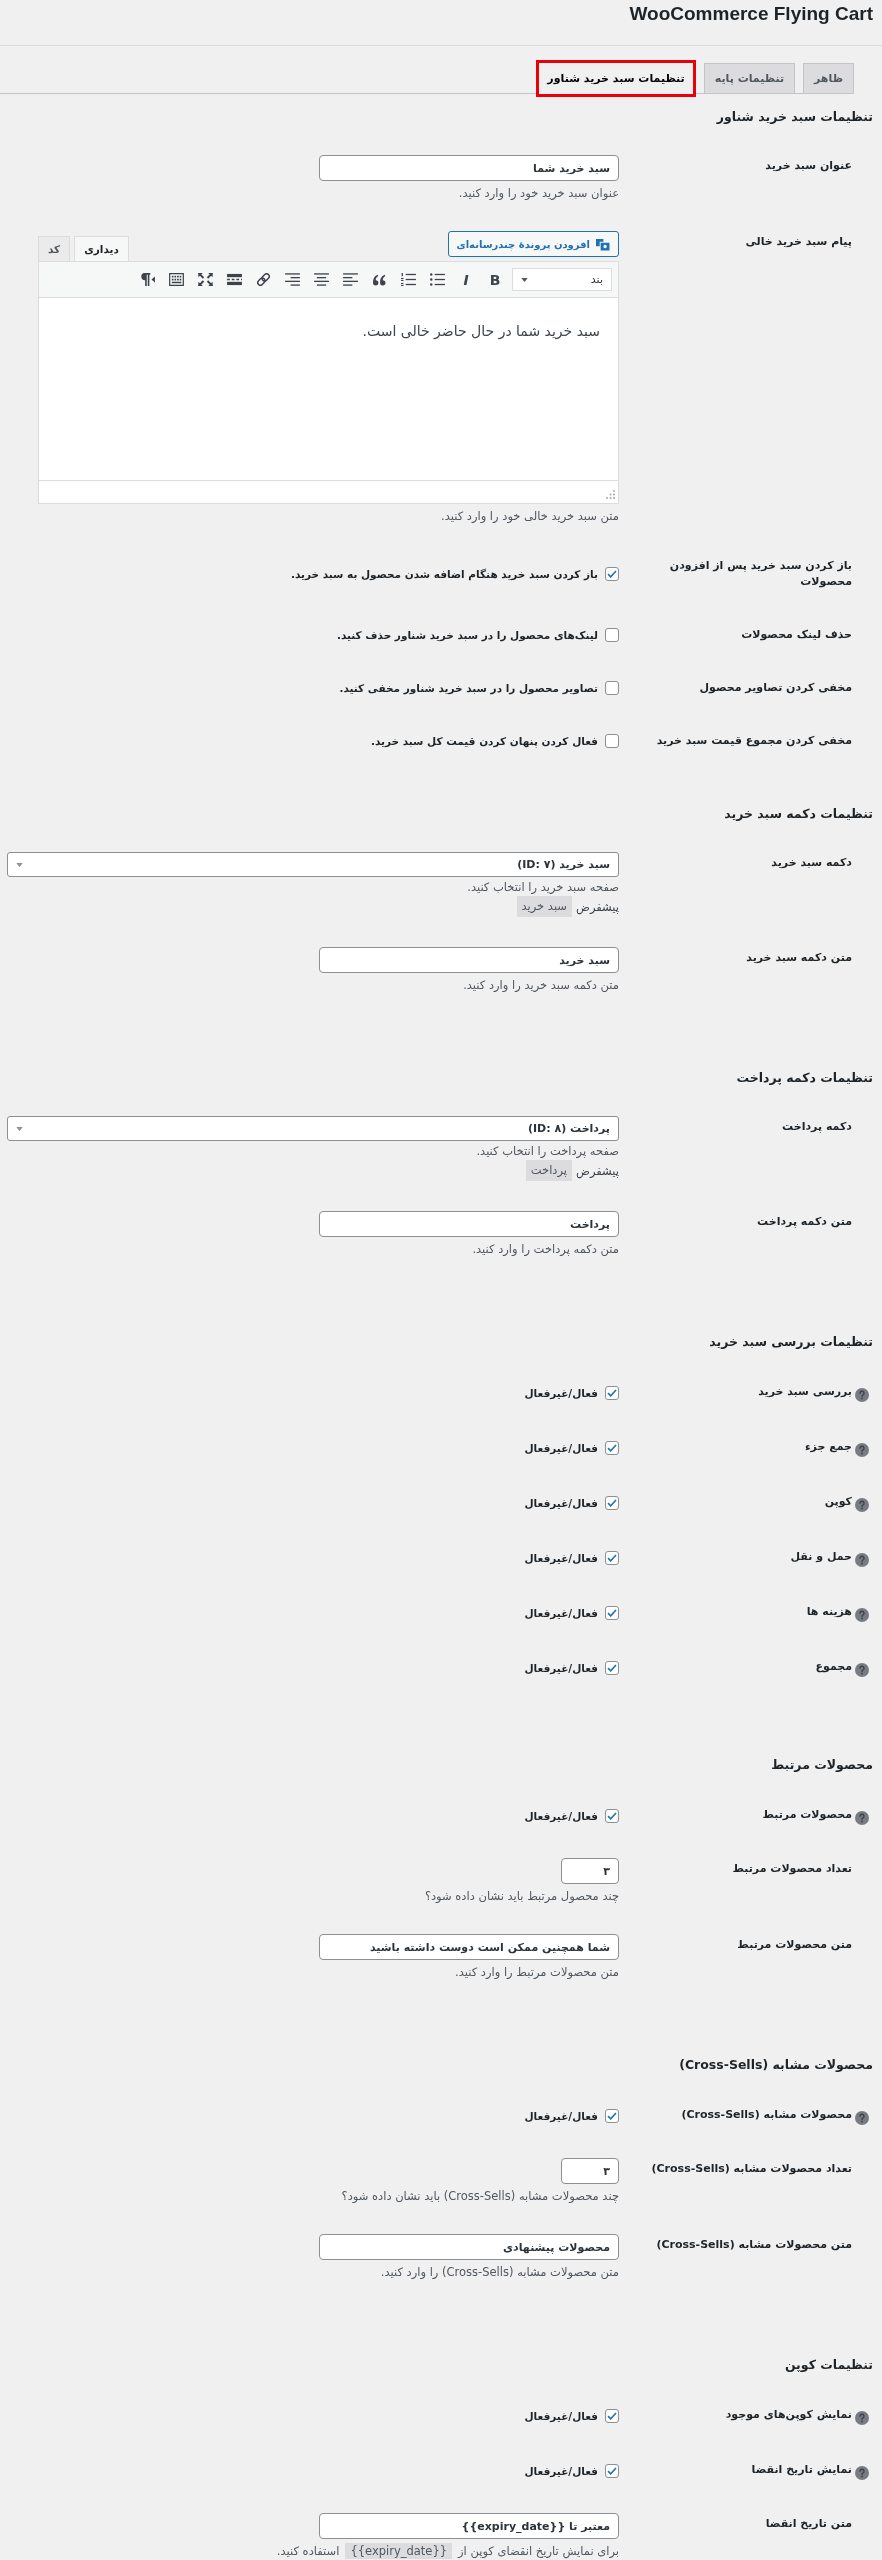  I want to click on text-field: پرداخت, so click(469, 1224).